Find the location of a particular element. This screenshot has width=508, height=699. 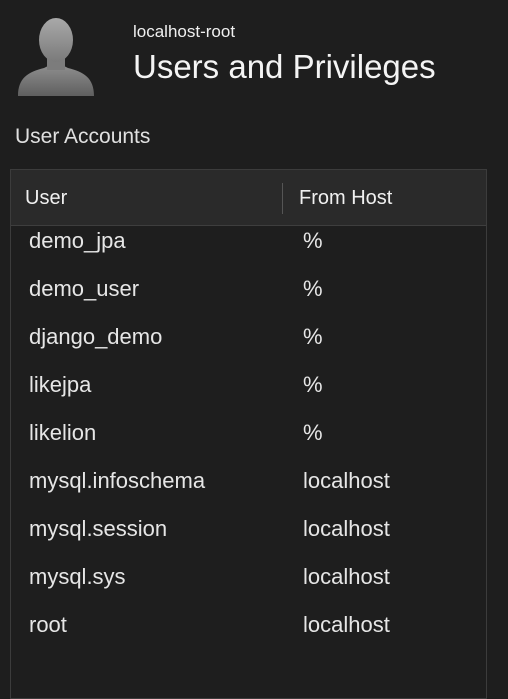

table-row: mysql.session localhost is located at coordinates (248, 538).